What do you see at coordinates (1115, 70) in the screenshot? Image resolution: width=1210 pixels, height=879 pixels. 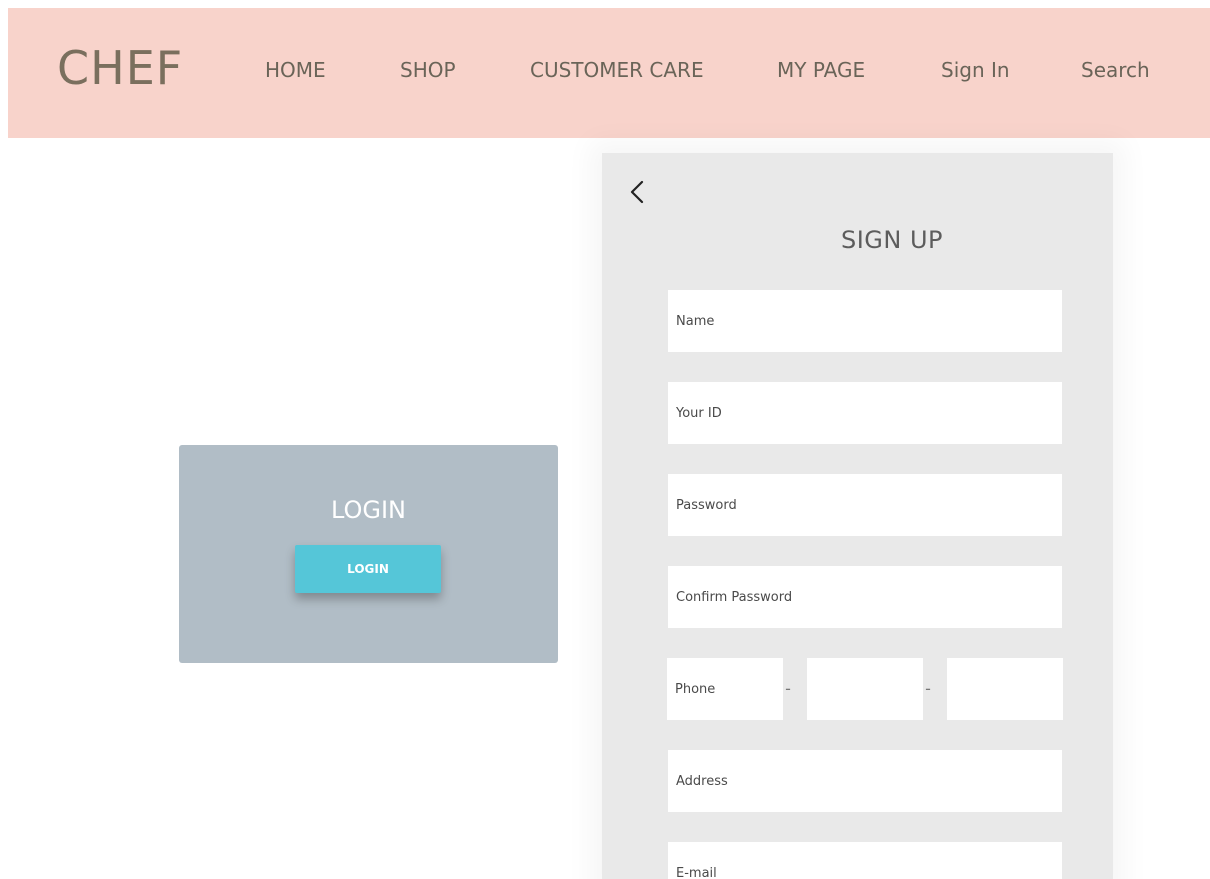 I see `nav-search-link: Search` at bounding box center [1115, 70].